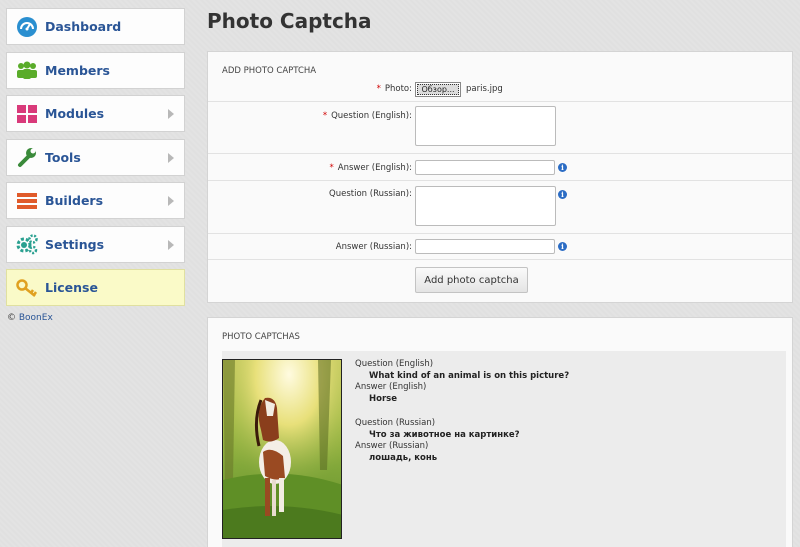 The width and height of the screenshot is (800, 547). What do you see at coordinates (371, 116) in the screenshot?
I see `question-en-label-text: Question (English):` at bounding box center [371, 116].